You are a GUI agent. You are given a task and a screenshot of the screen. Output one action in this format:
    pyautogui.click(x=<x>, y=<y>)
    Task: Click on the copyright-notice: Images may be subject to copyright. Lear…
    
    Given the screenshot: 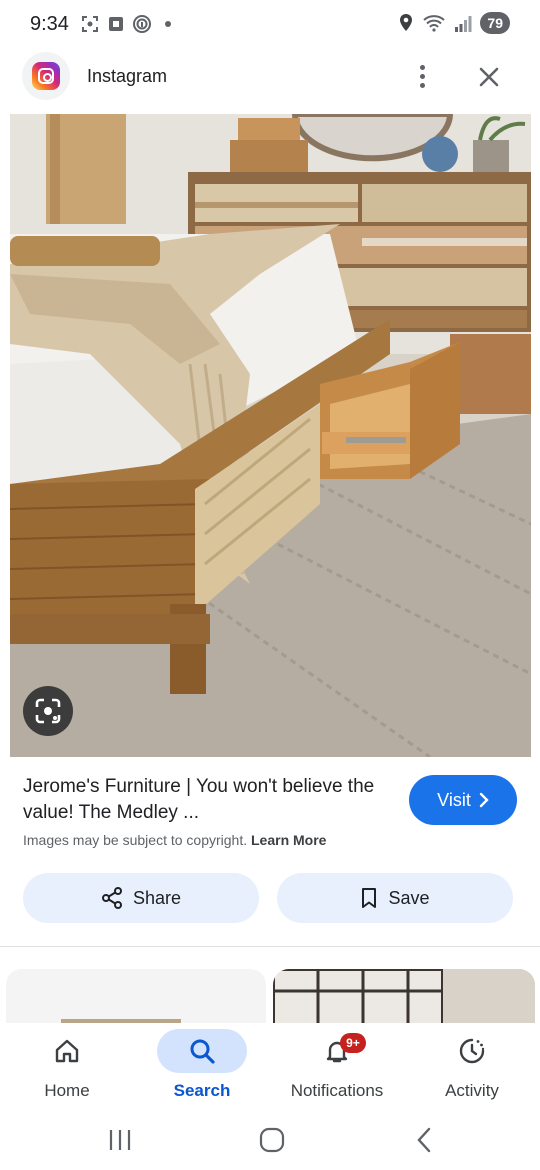 What is the action you would take?
    pyautogui.click(x=174, y=840)
    